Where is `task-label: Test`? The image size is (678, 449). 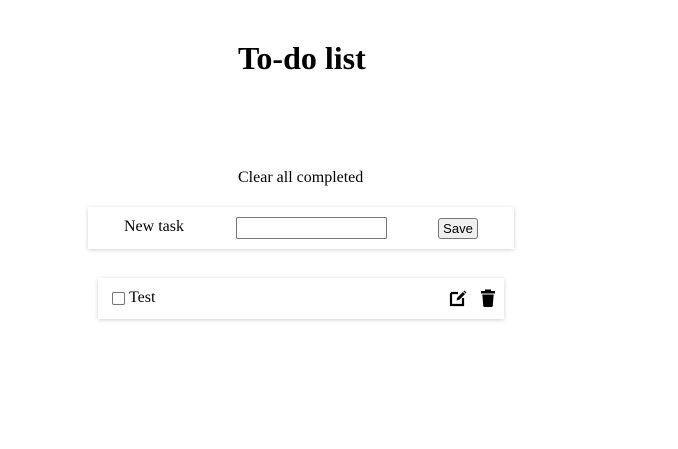 task-label: Test is located at coordinates (142, 297).